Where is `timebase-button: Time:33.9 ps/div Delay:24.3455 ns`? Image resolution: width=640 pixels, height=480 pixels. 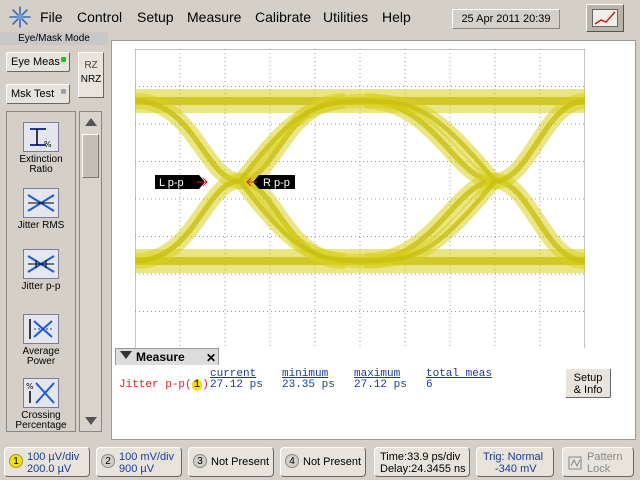 timebase-button: Time:33.9 ps/div Delay:24.3455 ns is located at coordinates (422, 462).